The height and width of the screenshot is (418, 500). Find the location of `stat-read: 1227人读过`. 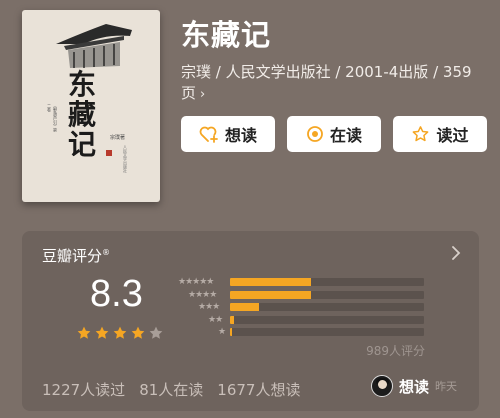

stat-read: 1227人读过 is located at coordinates (83, 389).